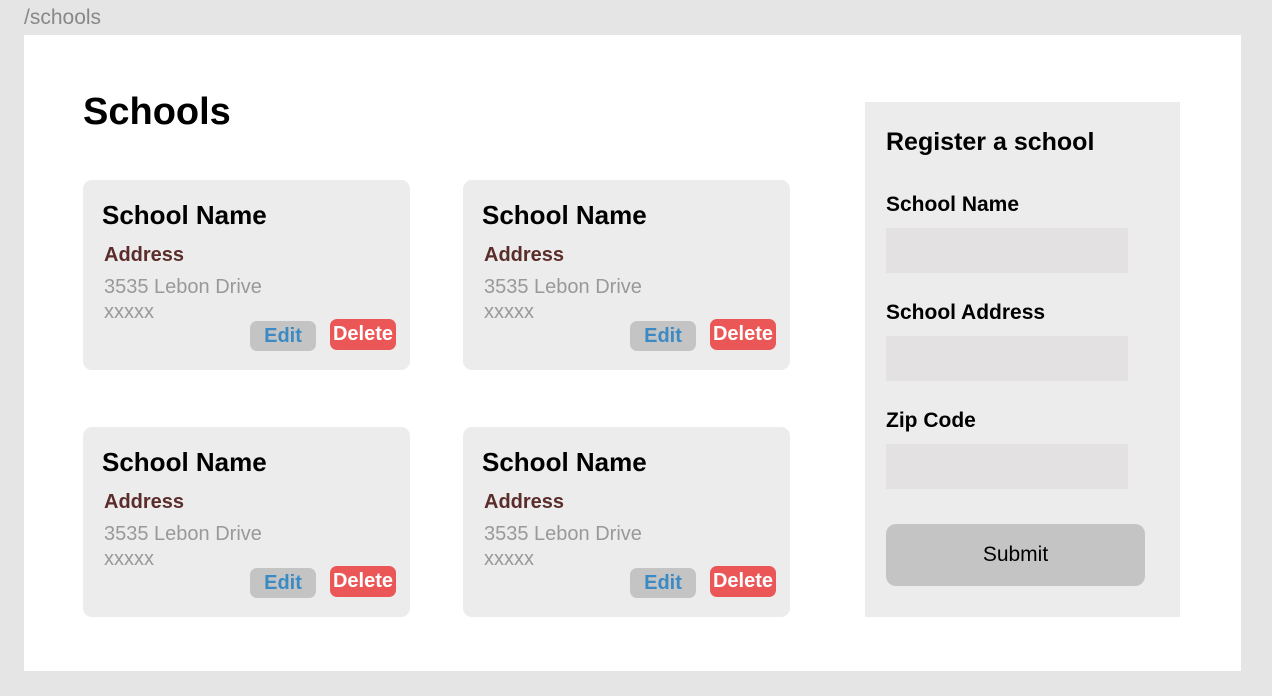 This screenshot has height=696, width=1272. I want to click on route-path: /schools, so click(63, 17).